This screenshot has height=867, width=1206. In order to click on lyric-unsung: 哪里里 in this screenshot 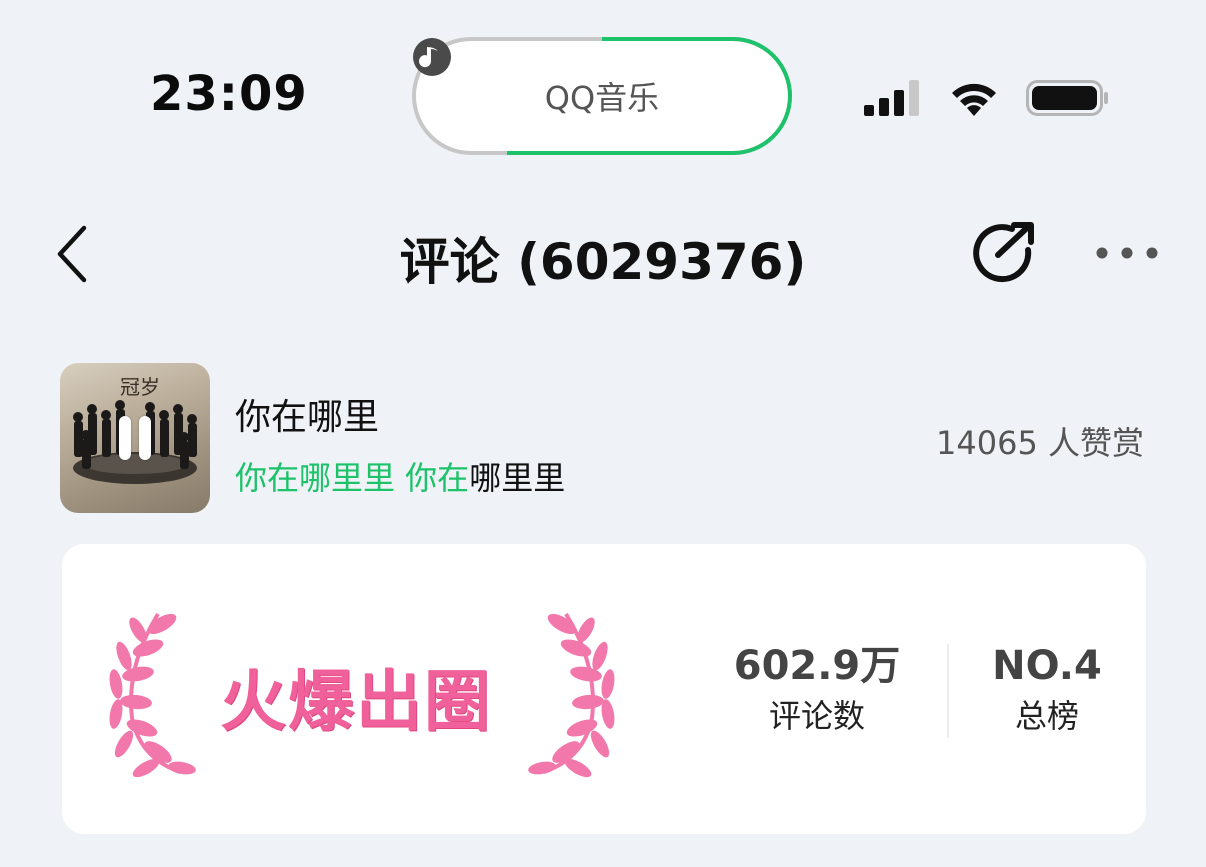, I will do `click(517, 478)`.